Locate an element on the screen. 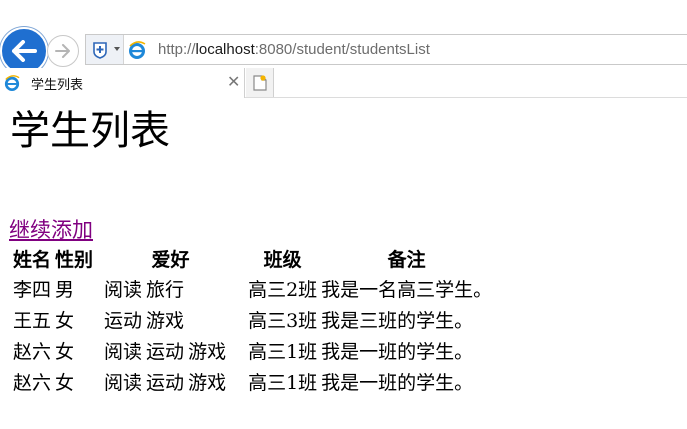  compatibility-view-button is located at coordinates (105, 49).